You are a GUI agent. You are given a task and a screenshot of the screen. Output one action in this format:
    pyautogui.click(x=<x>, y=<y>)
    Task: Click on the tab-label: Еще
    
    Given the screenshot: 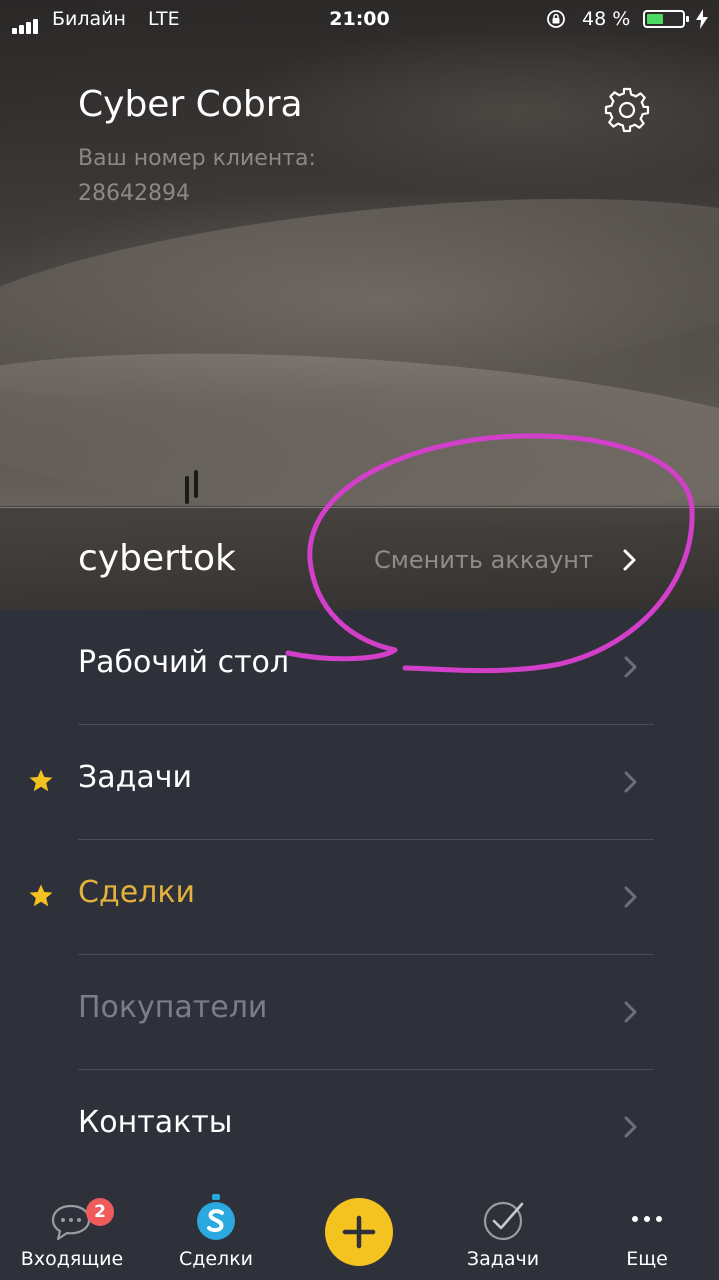 What is the action you would take?
    pyautogui.click(x=647, y=1259)
    